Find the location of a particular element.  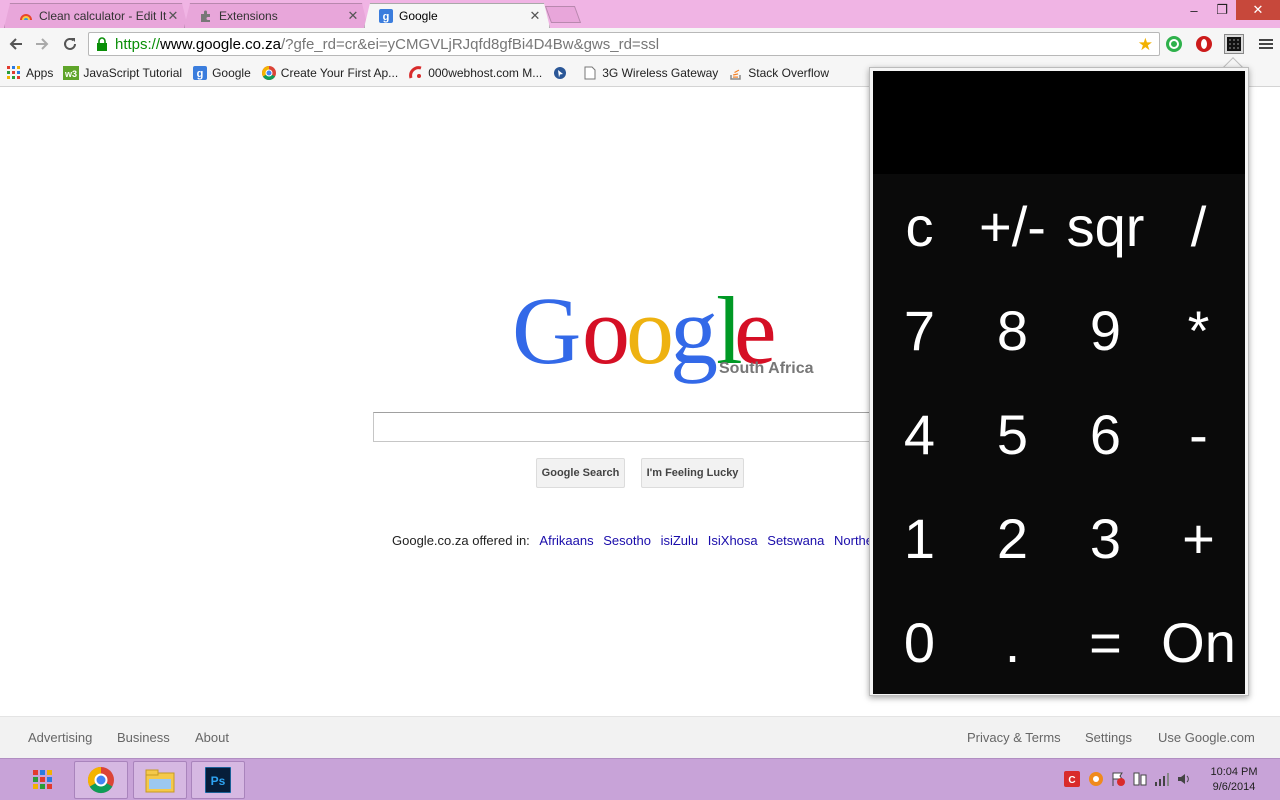

key-3: 3 is located at coordinates (1105, 538).